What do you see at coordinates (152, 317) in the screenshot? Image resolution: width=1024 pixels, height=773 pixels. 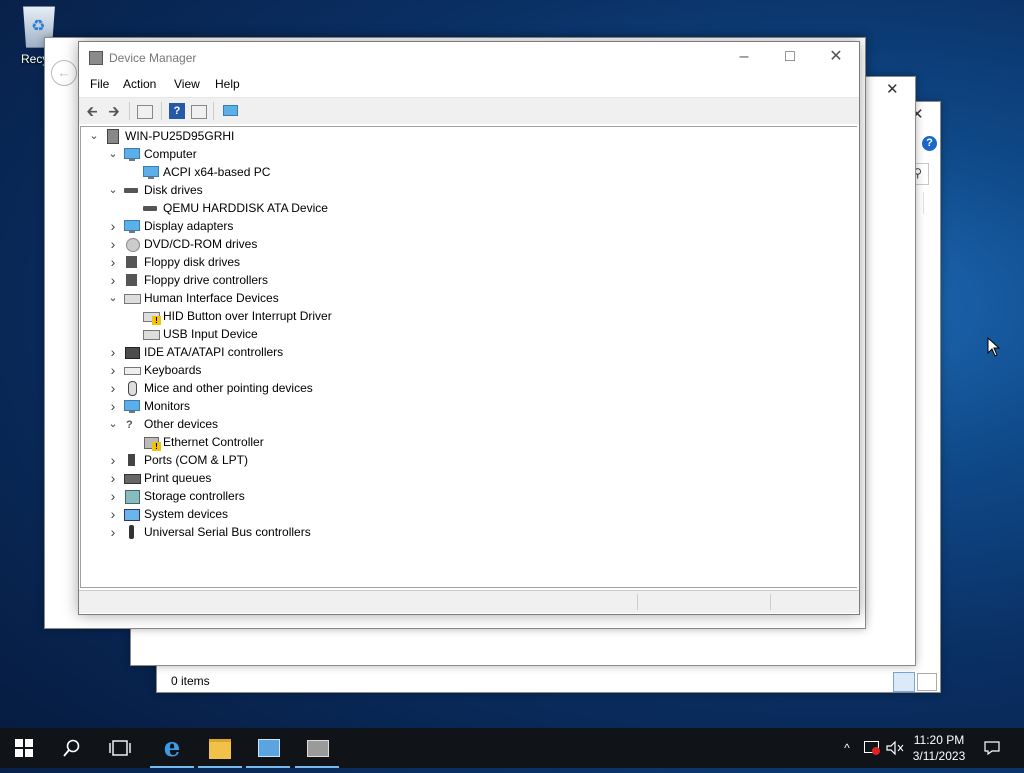 I see `hid-warning-icon` at bounding box center [152, 317].